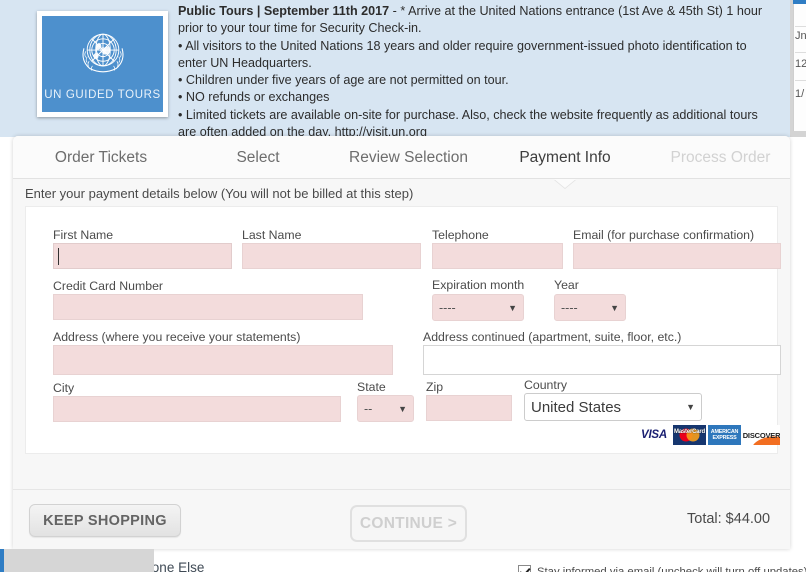 This screenshot has width=806, height=572. Describe the element at coordinates (576, 407) in the screenshot. I see `country-value: United States` at that location.